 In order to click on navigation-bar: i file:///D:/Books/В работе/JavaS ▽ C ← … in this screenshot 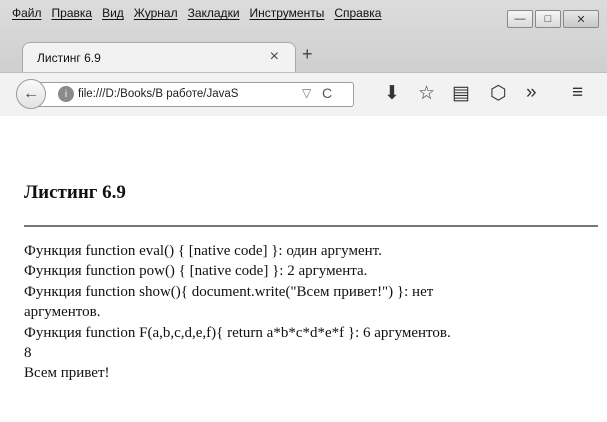, I will do `click(303, 94)`.